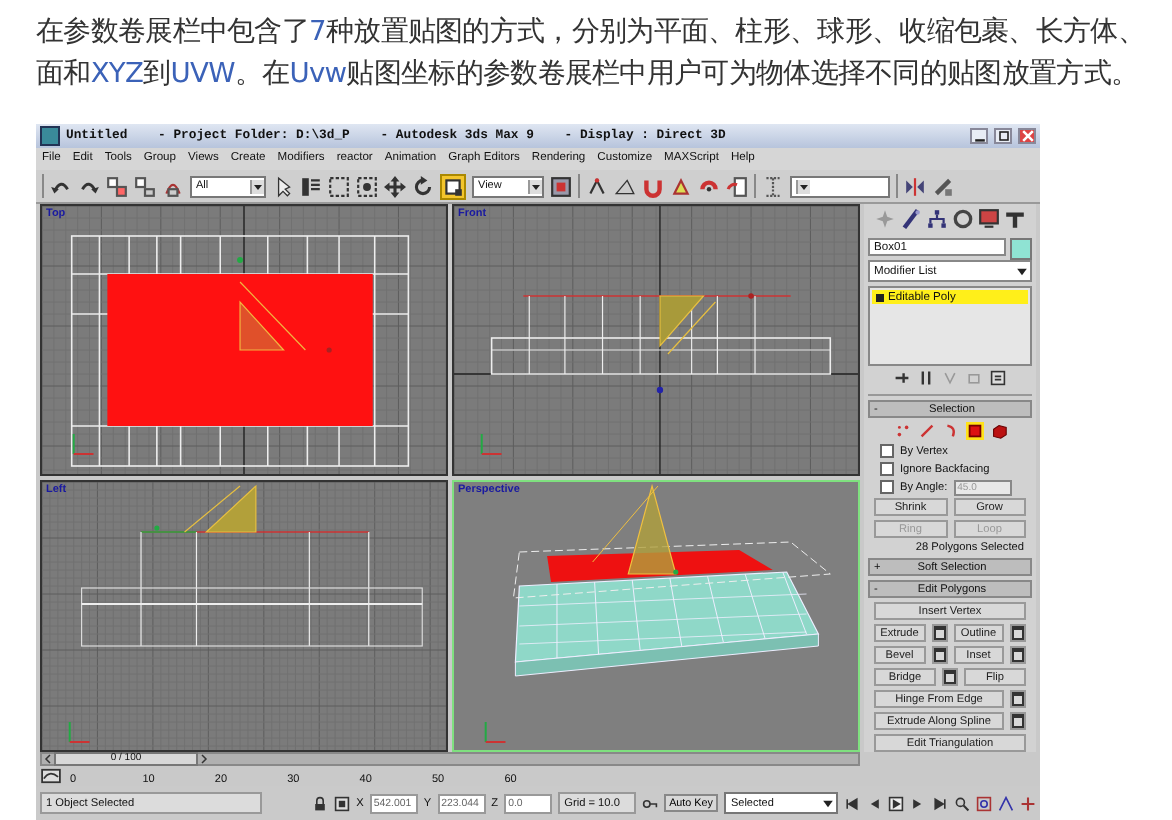 Image resolution: width=1172 pixels, height=820 pixels. I want to click on named-selection-dropdown, so click(840, 186).